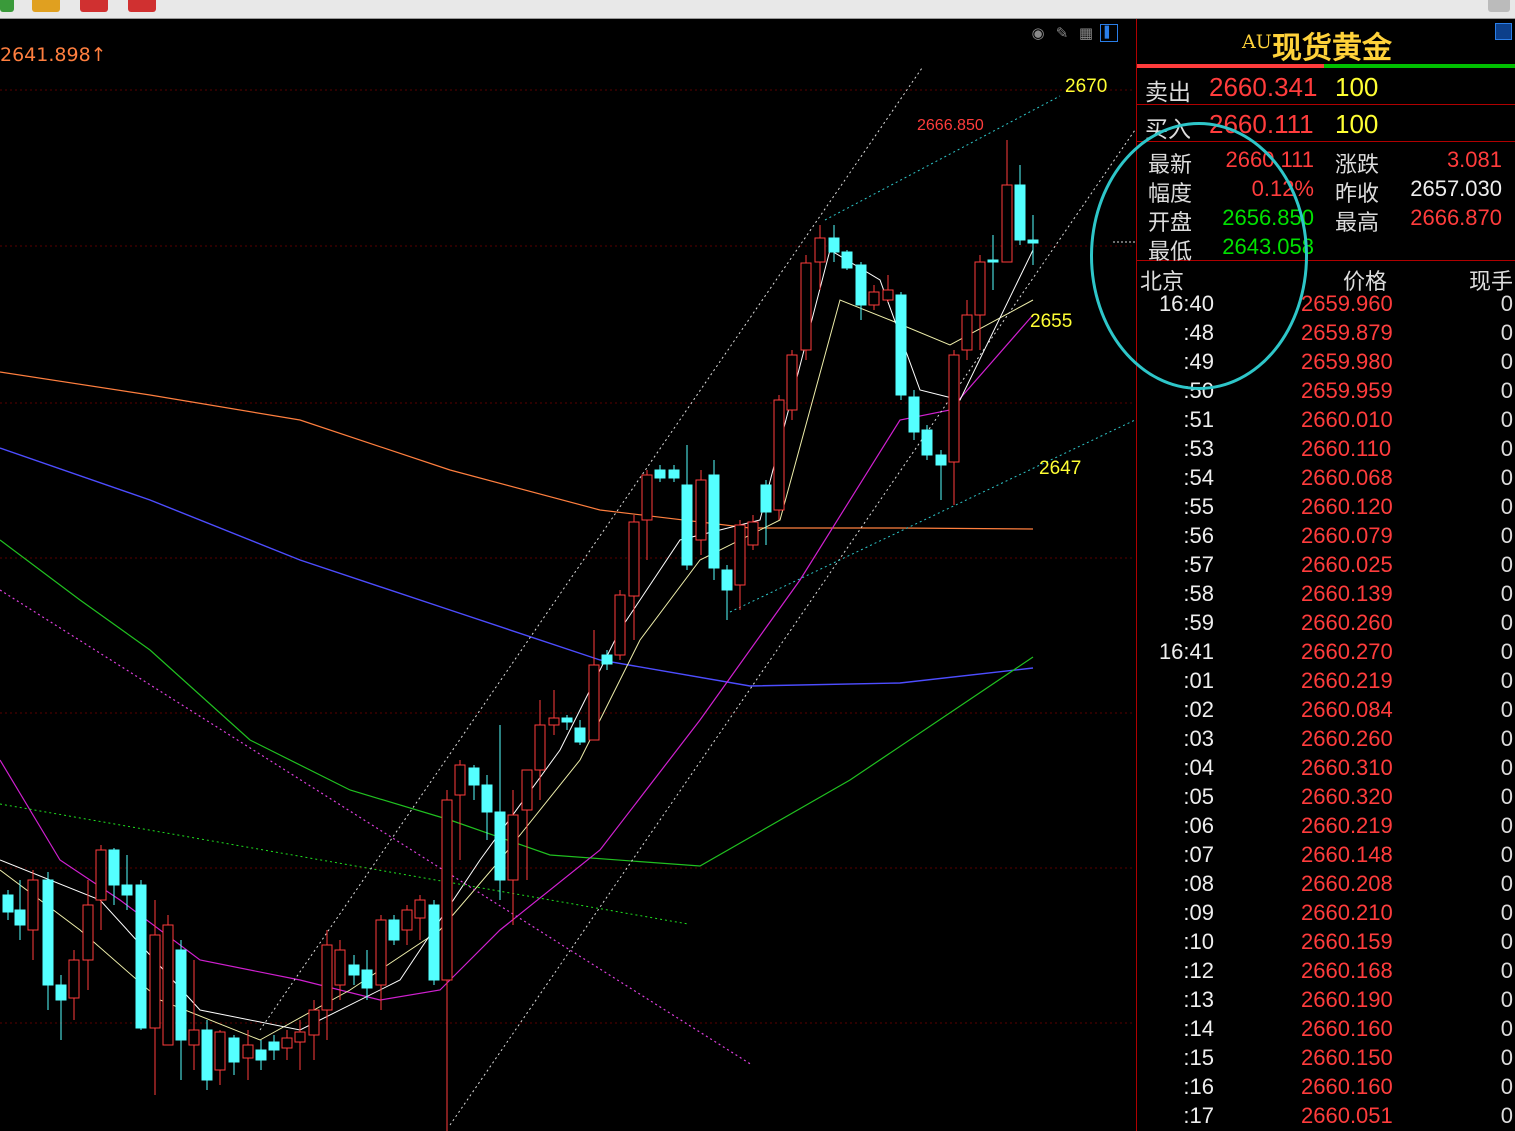 Image resolution: width=1515 pixels, height=1131 pixels. I want to click on tick-price: 2660.219, so click(1347, 825).